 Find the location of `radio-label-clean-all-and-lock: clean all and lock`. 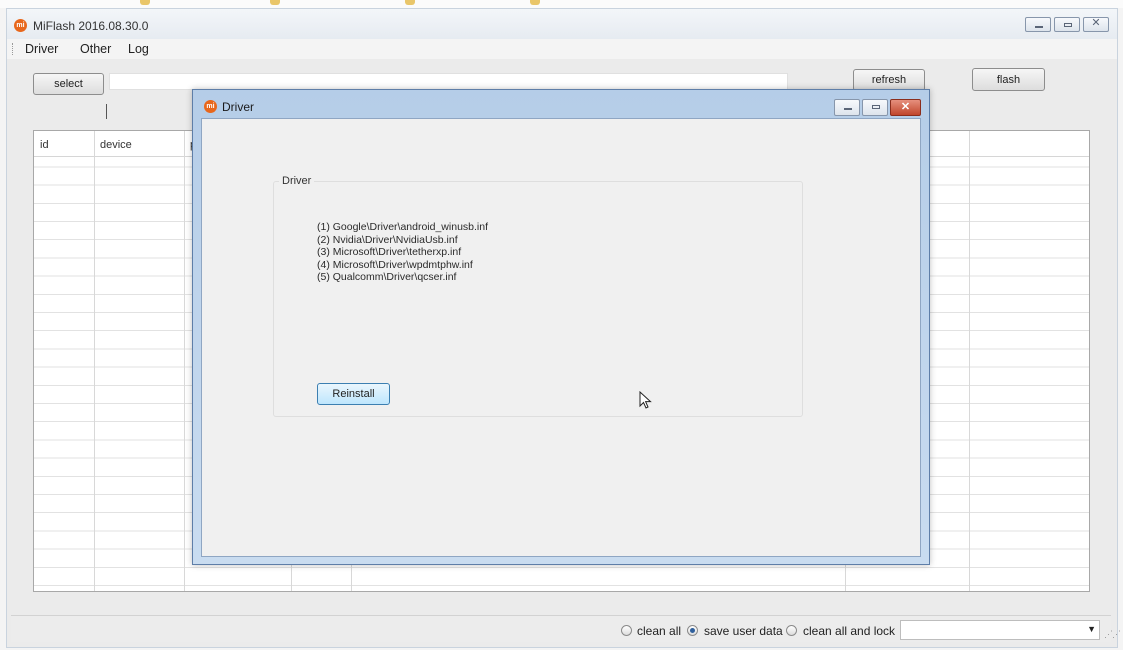

radio-label-clean-all-and-lock: clean all and lock is located at coordinates (849, 631).